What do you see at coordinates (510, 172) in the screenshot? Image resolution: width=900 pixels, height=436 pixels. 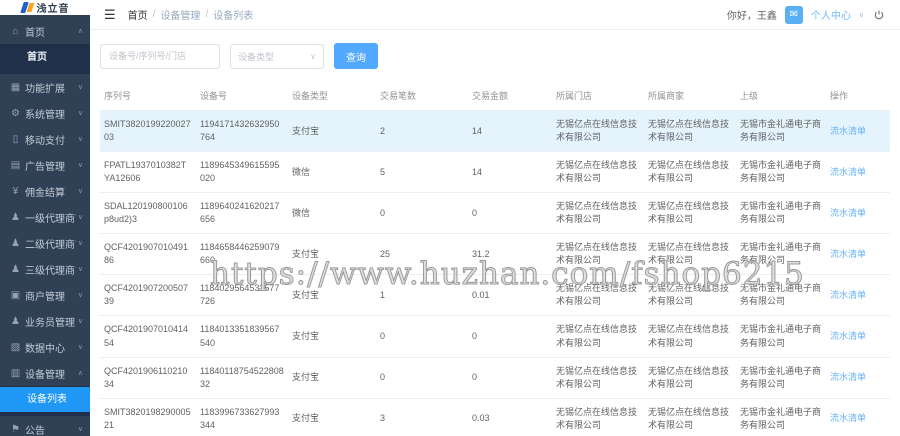 I see `cell-tx-amount: 14` at bounding box center [510, 172].